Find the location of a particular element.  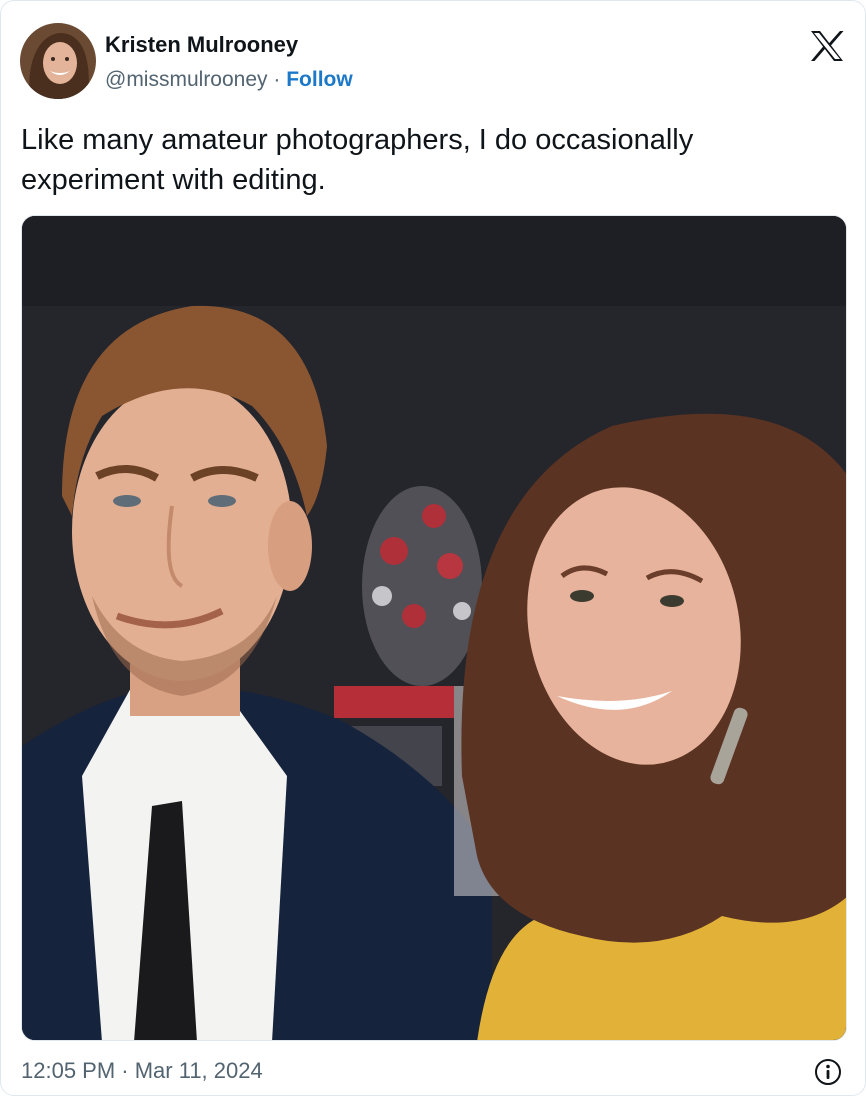

author-name: Kristen Mulrooney is located at coordinates (229, 45).